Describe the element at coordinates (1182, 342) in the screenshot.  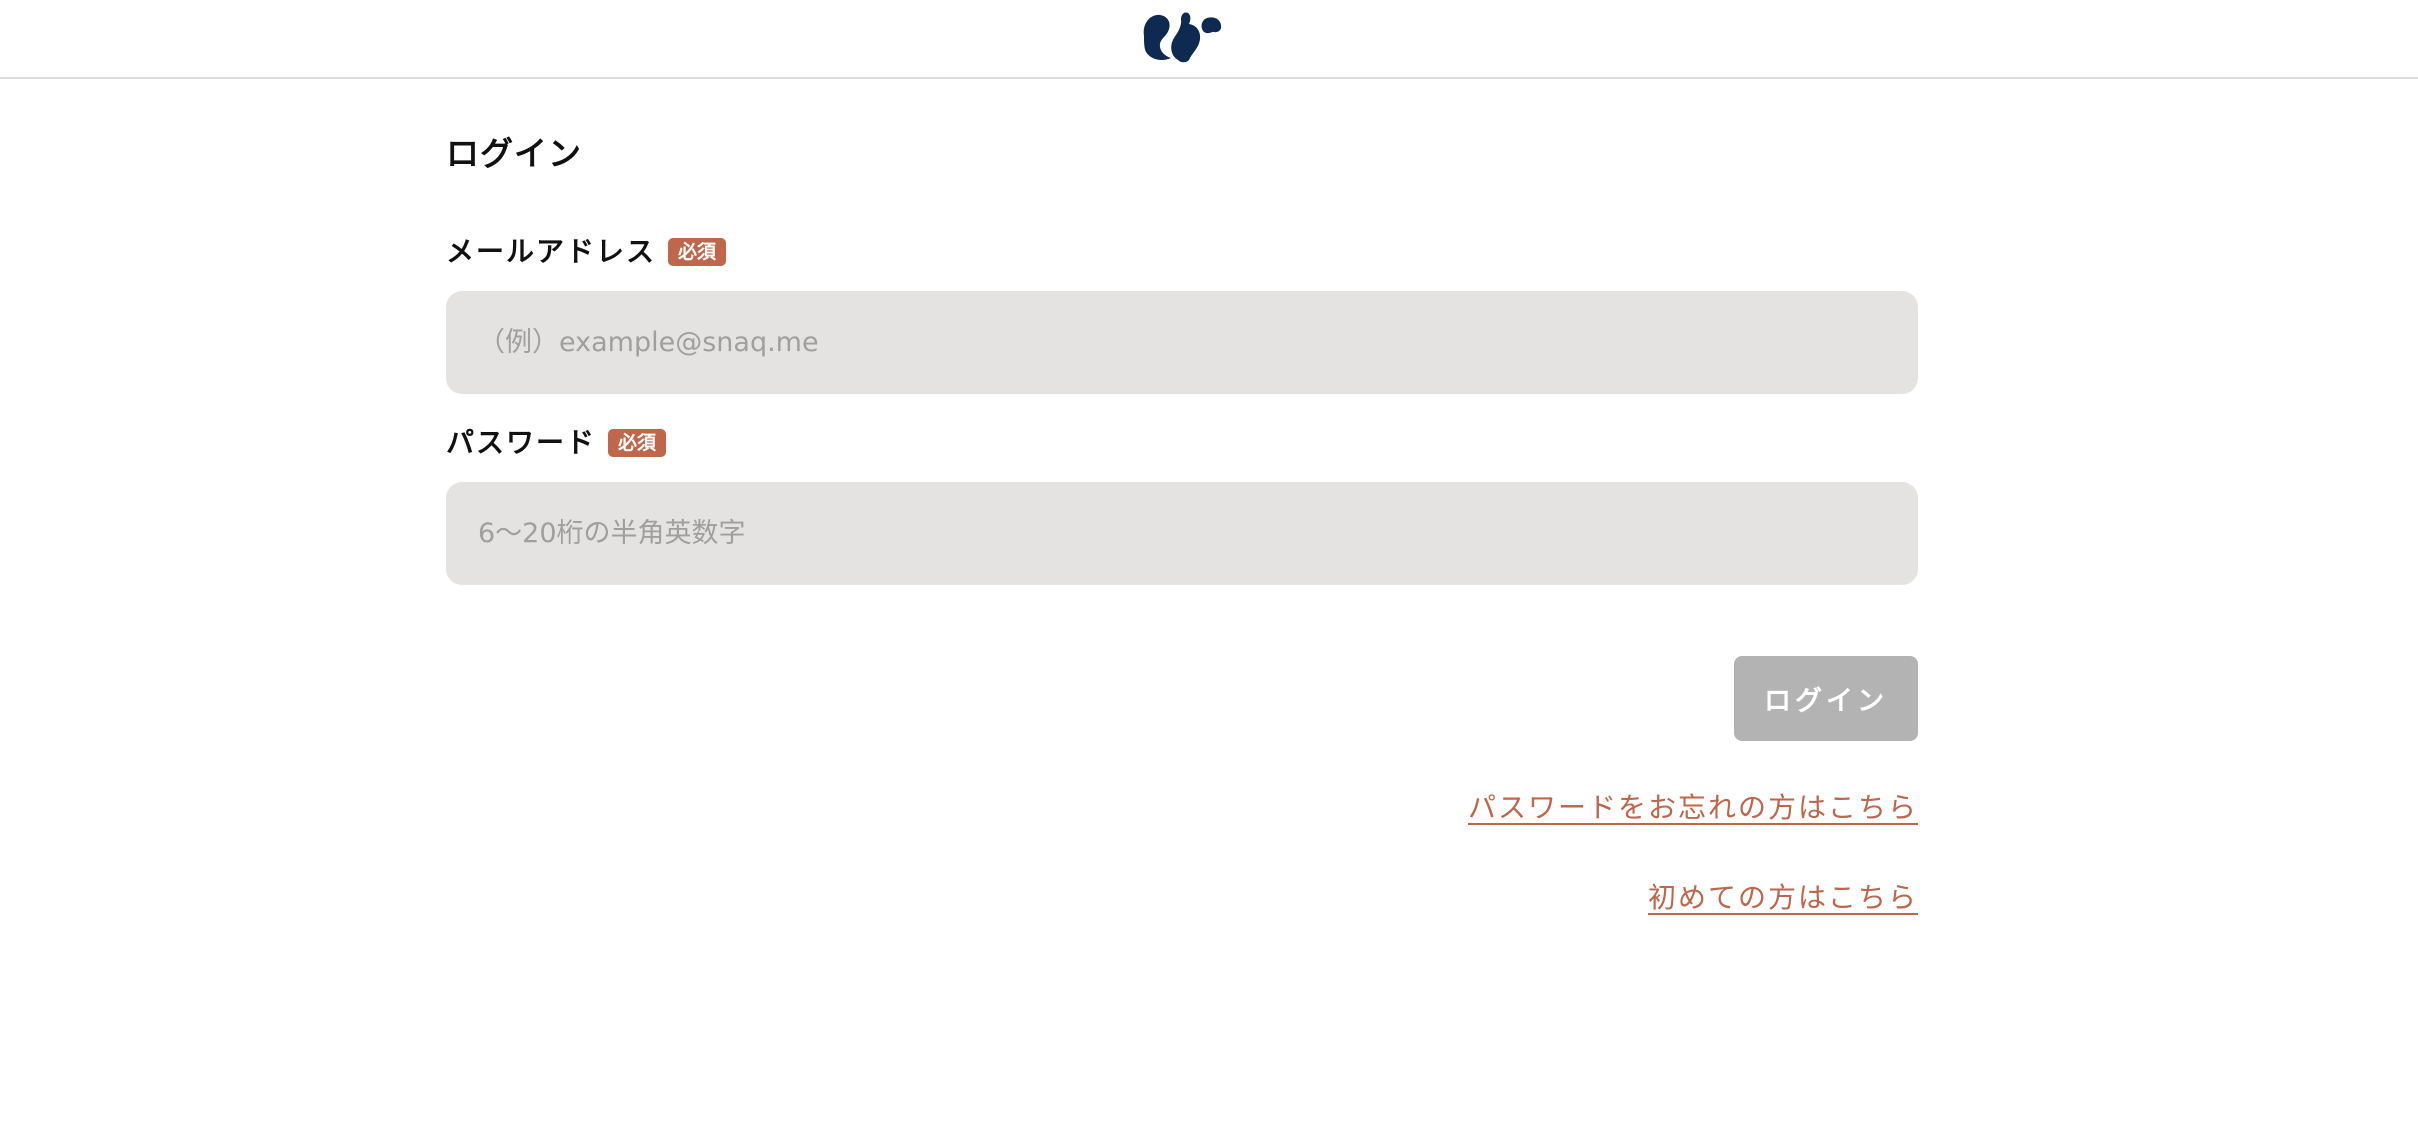
I see `email-input` at that location.